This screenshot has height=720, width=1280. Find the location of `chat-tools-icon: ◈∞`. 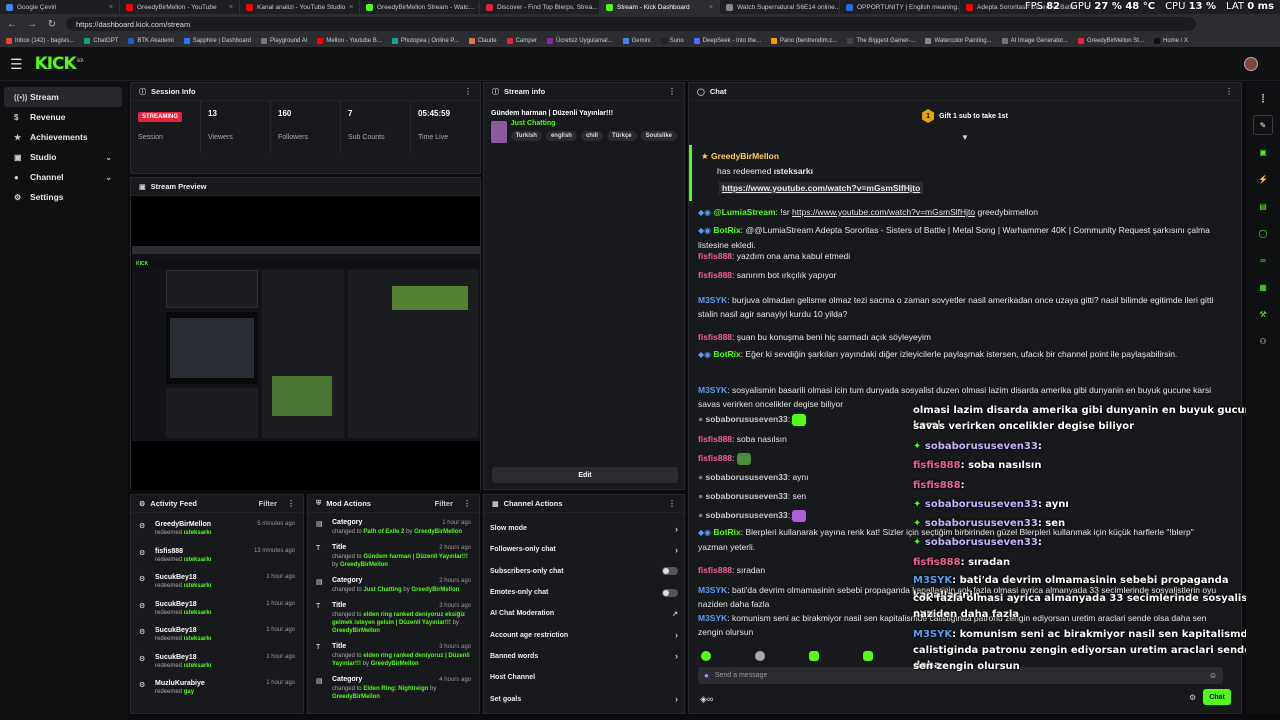

chat-tools-icon: ◈∞ is located at coordinates (706, 699).